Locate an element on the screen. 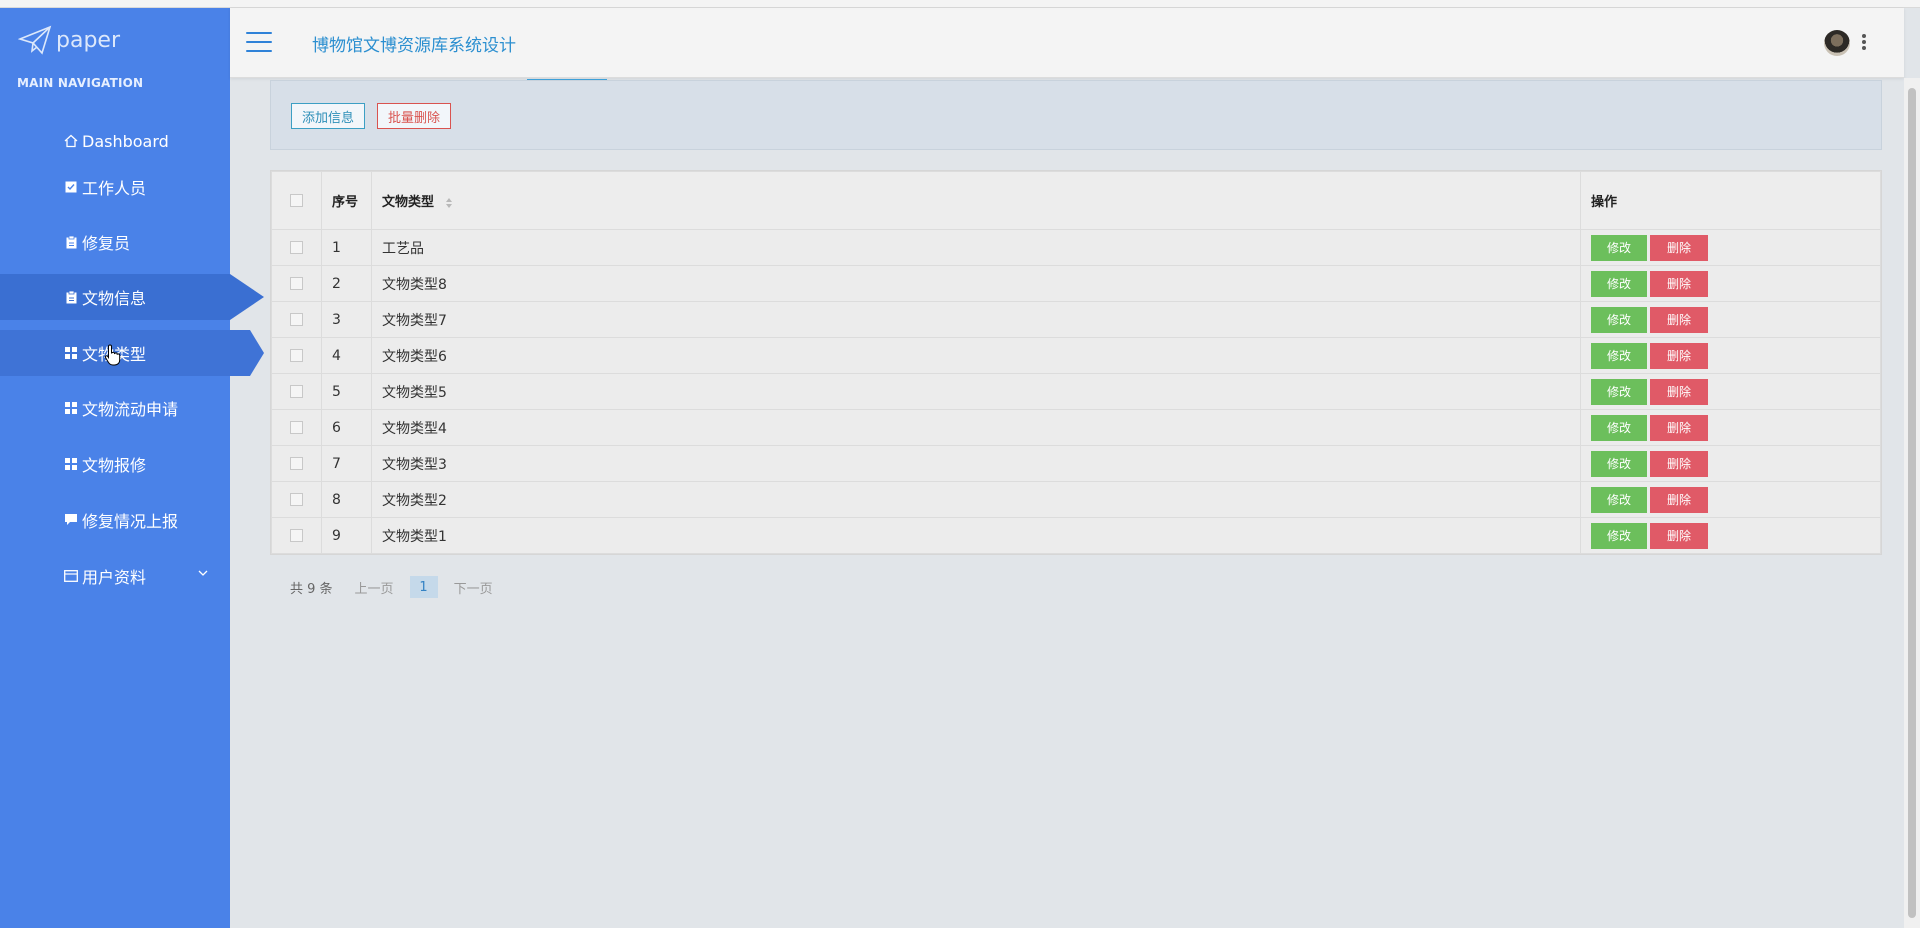 The image size is (1920, 928). logo: paper is located at coordinates (69, 40).